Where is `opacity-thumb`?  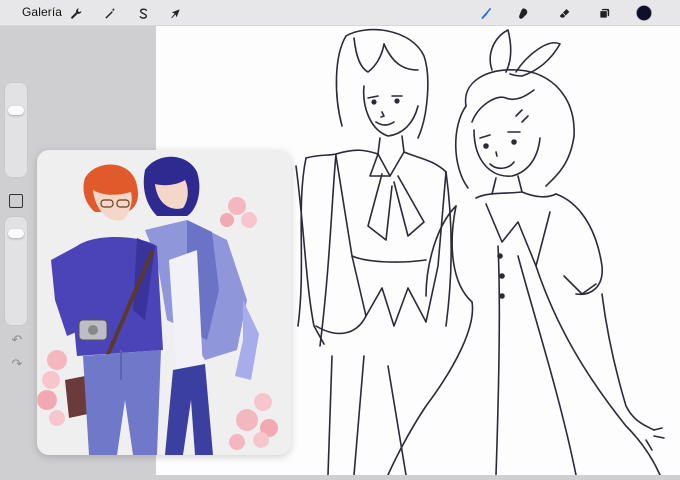 opacity-thumb is located at coordinates (16, 234).